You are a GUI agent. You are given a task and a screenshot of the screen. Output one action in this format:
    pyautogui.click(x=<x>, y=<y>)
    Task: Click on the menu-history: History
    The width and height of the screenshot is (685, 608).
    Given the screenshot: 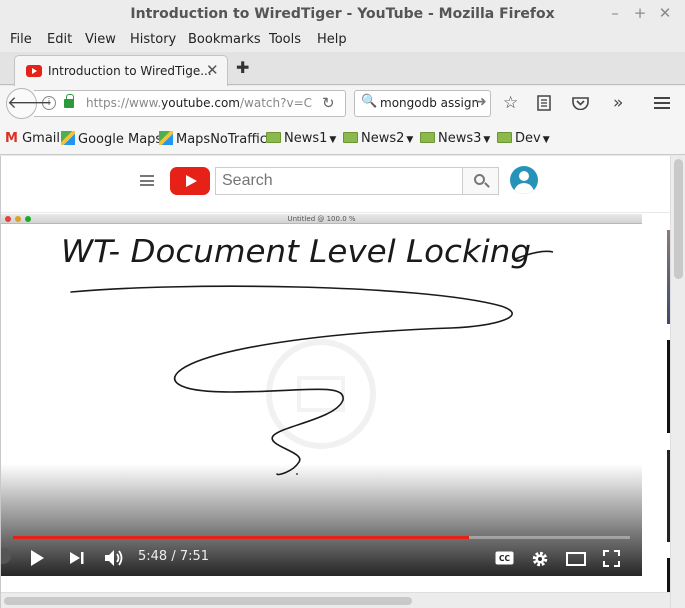 What is the action you would take?
    pyautogui.click(x=153, y=39)
    